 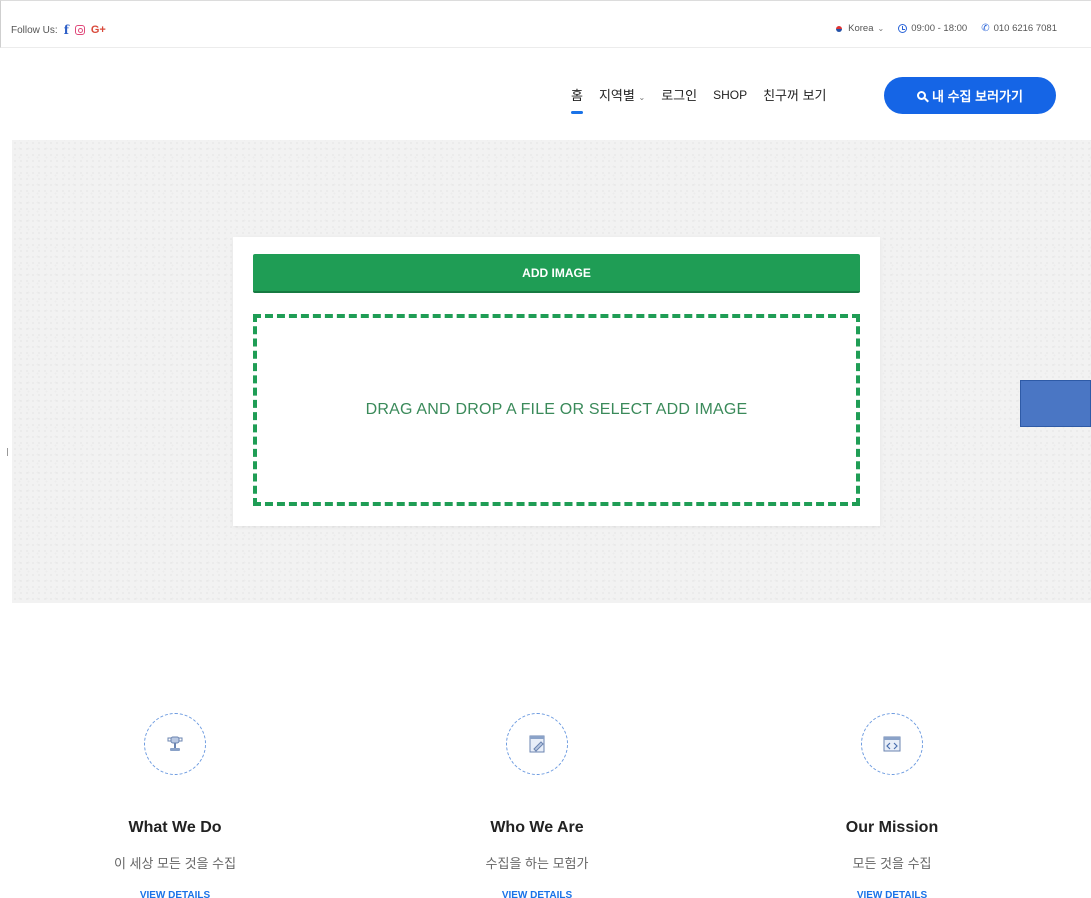 What do you see at coordinates (175, 805) in the screenshot?
I see `feature-what-we-do: What We Do 이 세상 모든 것을 수집 VIEW DETAILS` at bounding box center [175, 805].